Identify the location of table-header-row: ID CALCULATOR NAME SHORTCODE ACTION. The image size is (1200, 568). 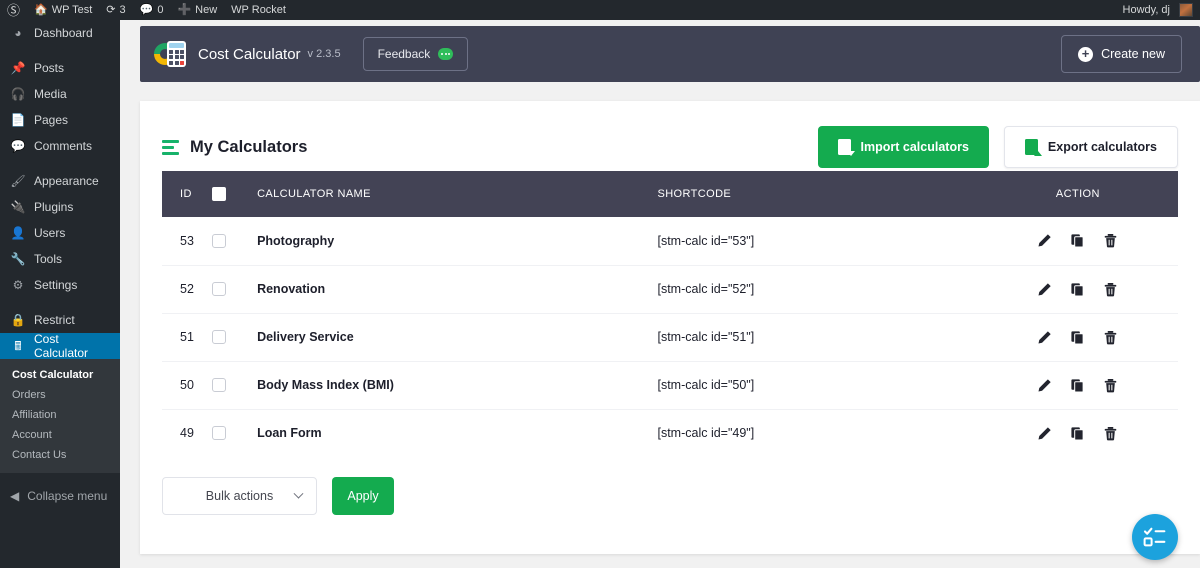
(670, 194).